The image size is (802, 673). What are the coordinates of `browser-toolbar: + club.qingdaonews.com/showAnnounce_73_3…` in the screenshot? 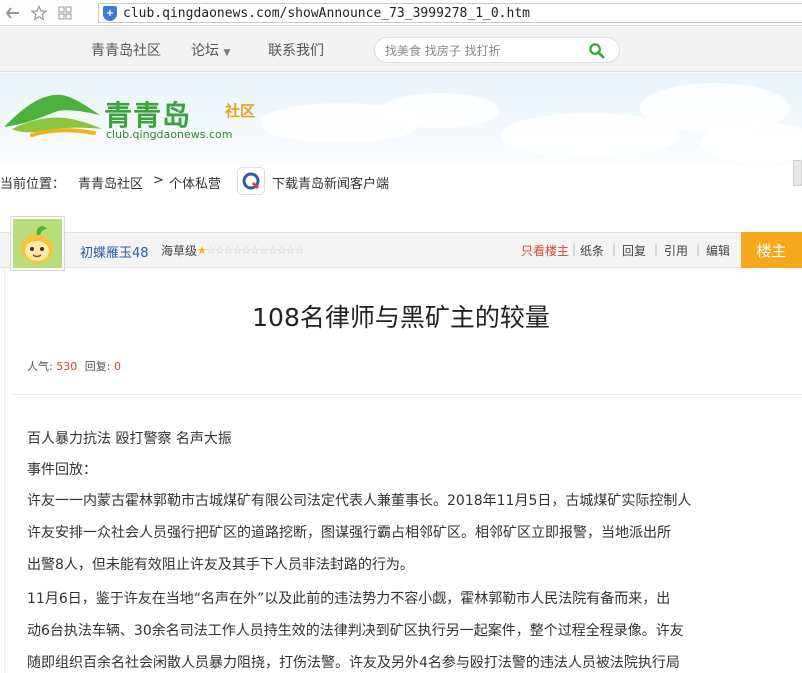 It's located at (401, 13).